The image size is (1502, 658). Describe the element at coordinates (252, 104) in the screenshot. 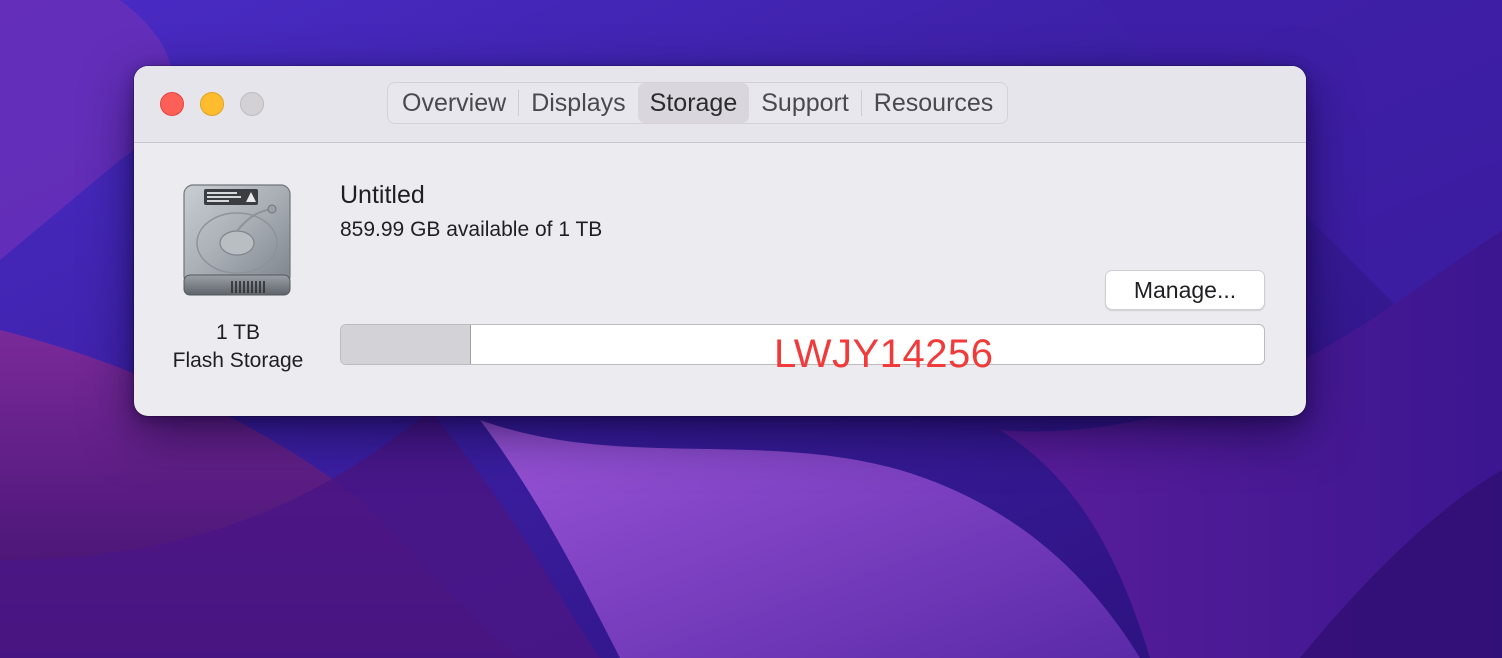

I see `zoom-button` at that location.